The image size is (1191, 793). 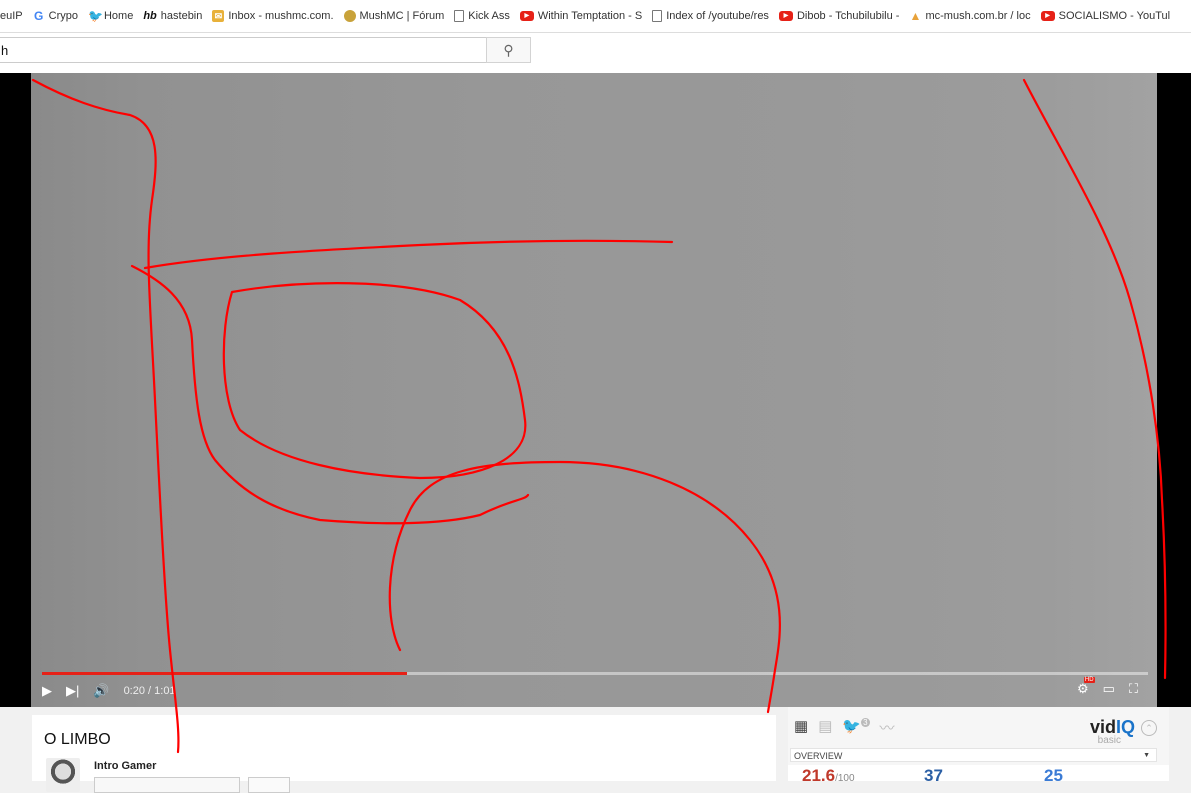 What do you see at coordinates (181, 16) in the screenshot?
I see `bookmark-label: hastebin` at bounding box center [181, 16].